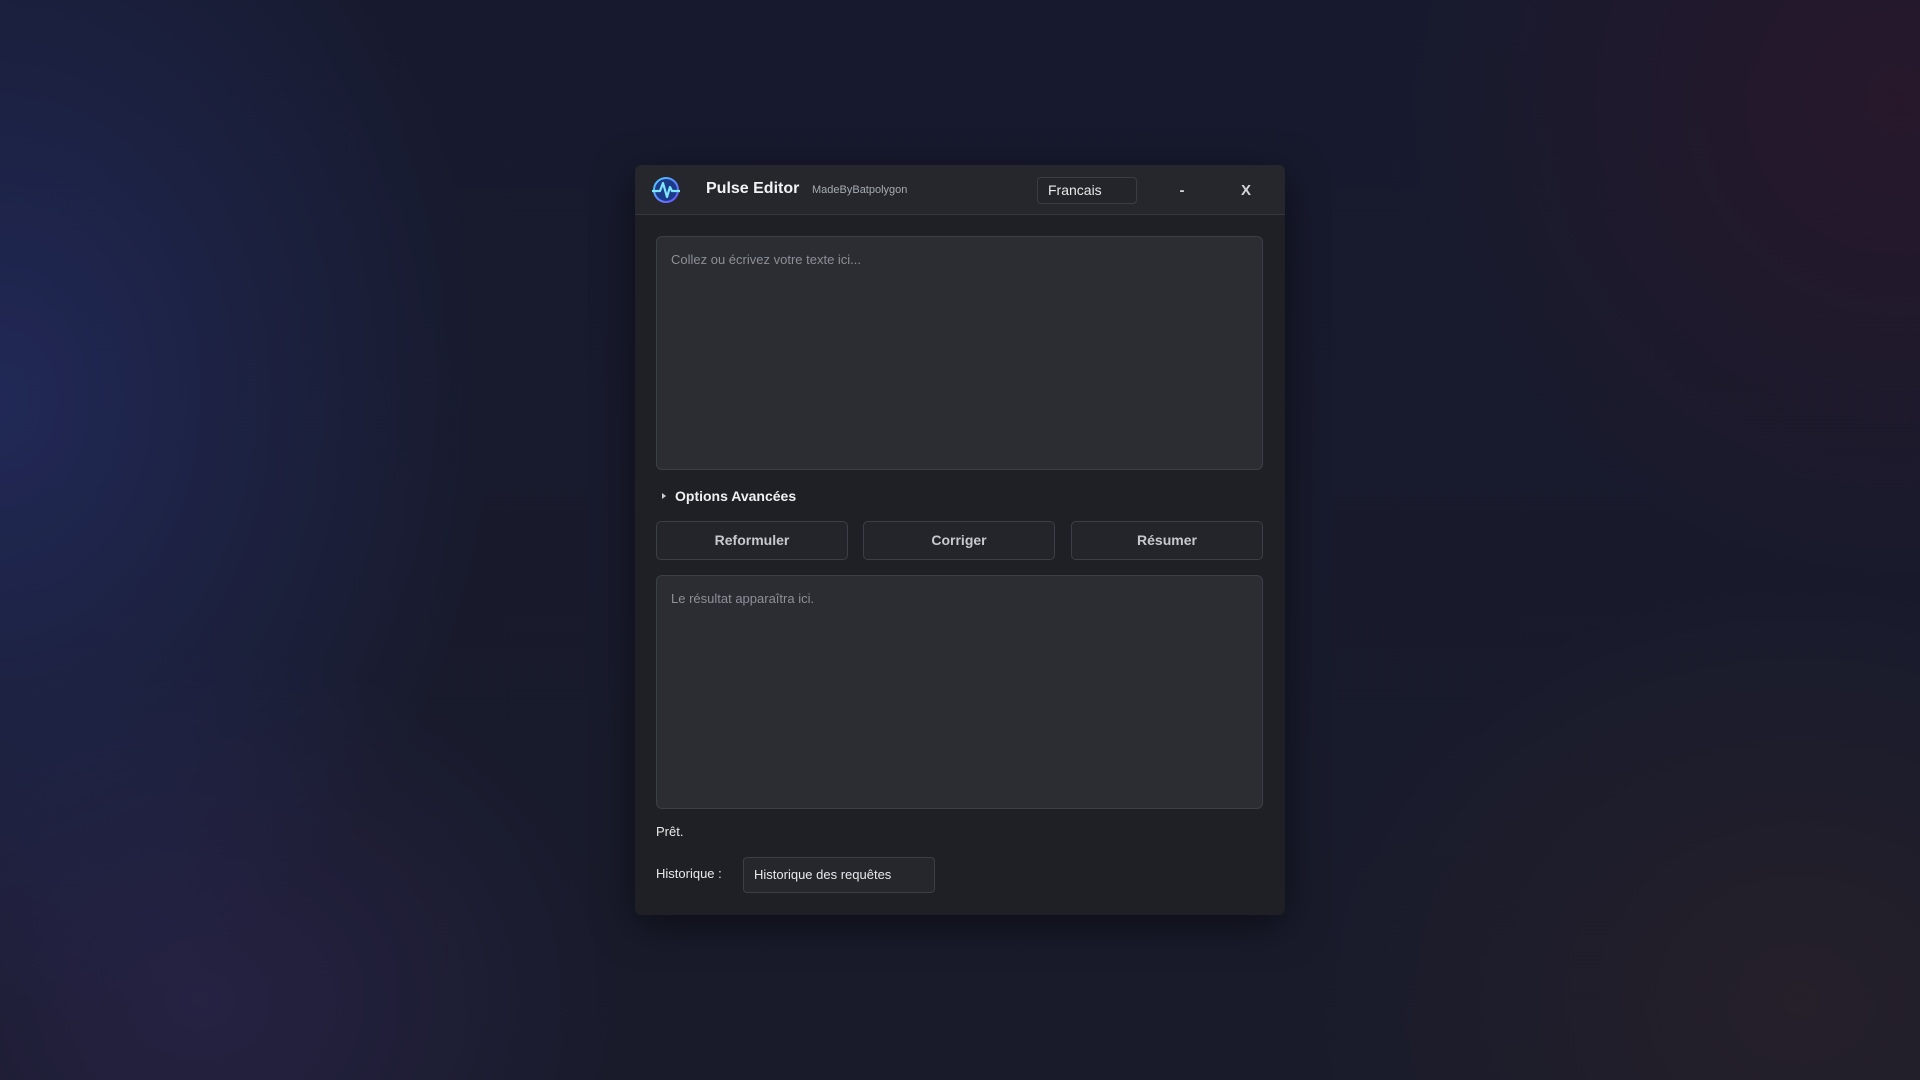 The width and height of the screenshot is (1920, 1080). What do you see at coordinates (1167, 540) in the screenshot?
I see `summarize-button: Résumer` at bounding box center [1167, 540].